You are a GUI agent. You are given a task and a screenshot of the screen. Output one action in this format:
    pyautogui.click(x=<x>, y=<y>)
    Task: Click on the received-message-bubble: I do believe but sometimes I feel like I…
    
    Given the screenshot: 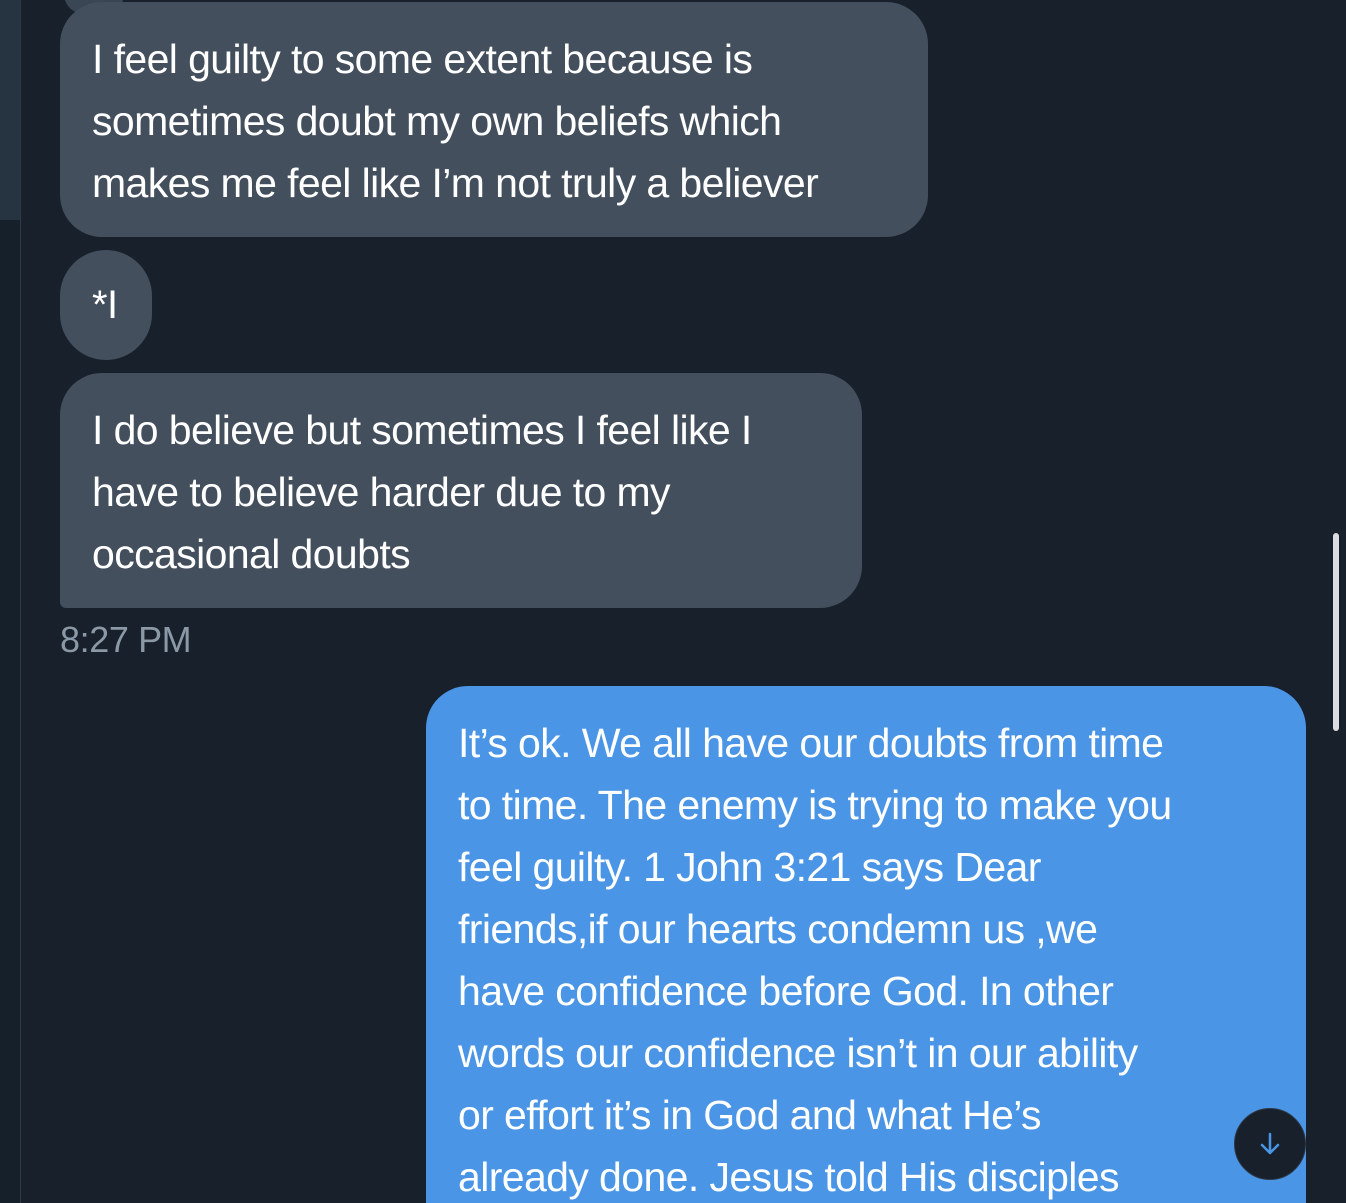 What is the action you would take?
    pyautogui.click(x=461, y=490)
    